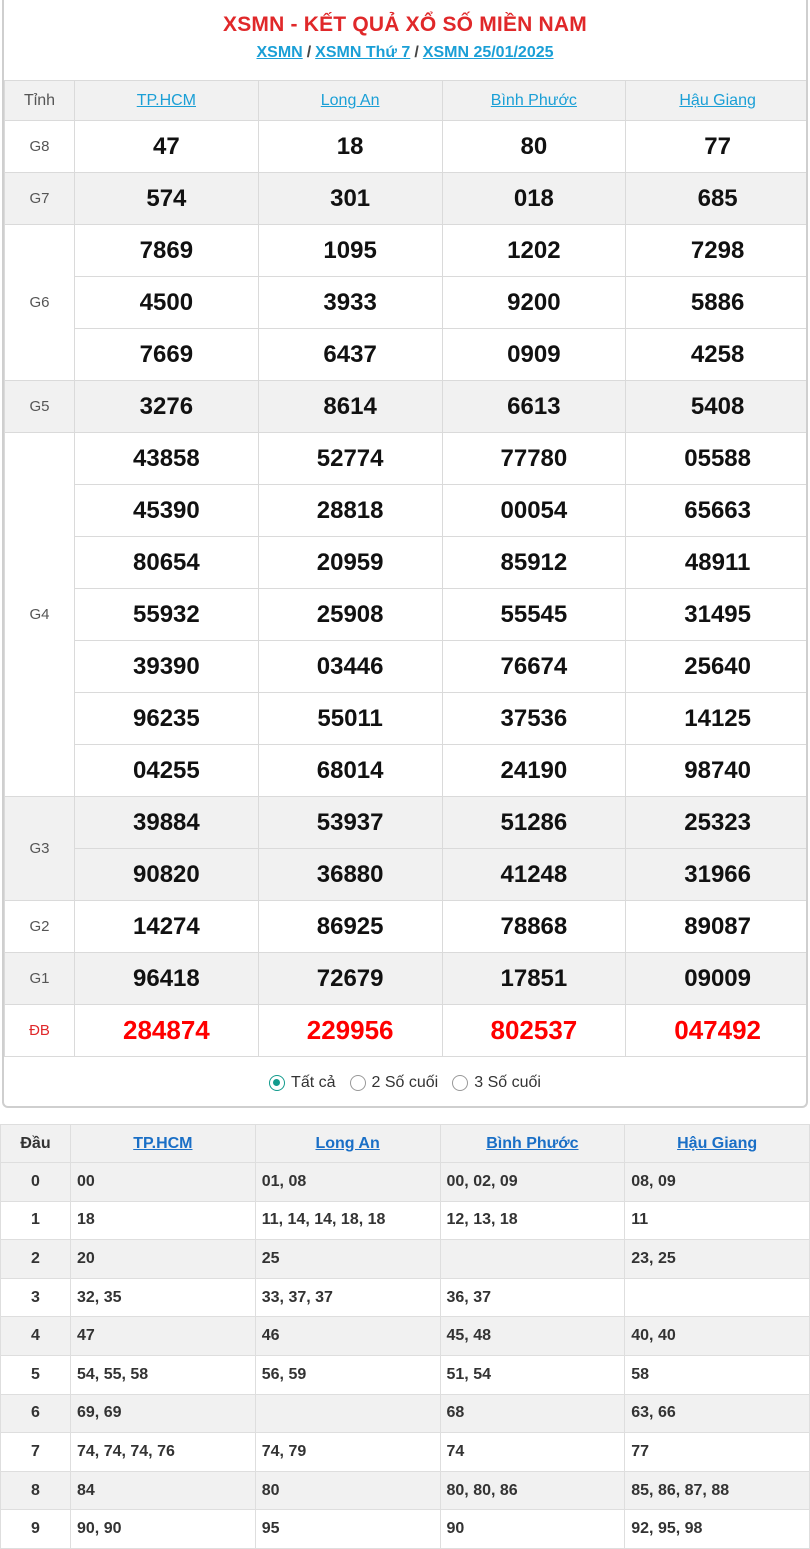 Image resolution: width=810 pixels, height=1549 pixels. I want to click on loto-values: 51, 54, so click(532, 1374).